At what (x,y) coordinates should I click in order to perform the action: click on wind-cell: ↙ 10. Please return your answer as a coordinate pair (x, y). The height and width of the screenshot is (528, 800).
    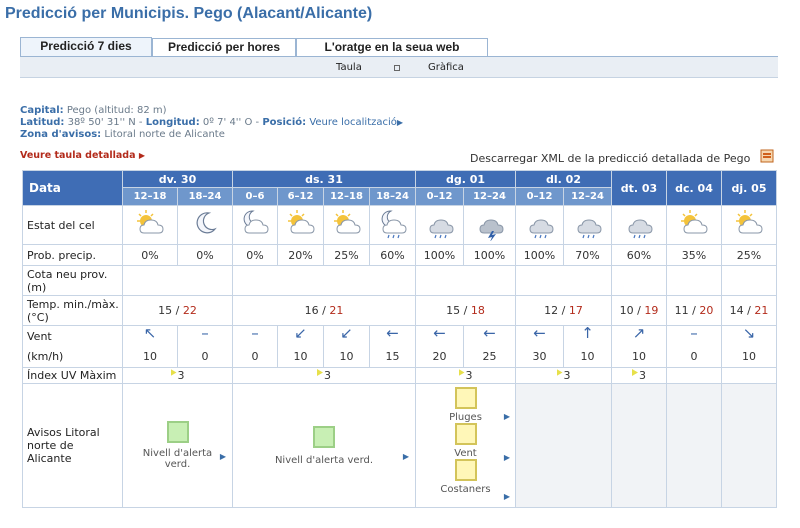
    Looking at the image, I should click on (300, 346).